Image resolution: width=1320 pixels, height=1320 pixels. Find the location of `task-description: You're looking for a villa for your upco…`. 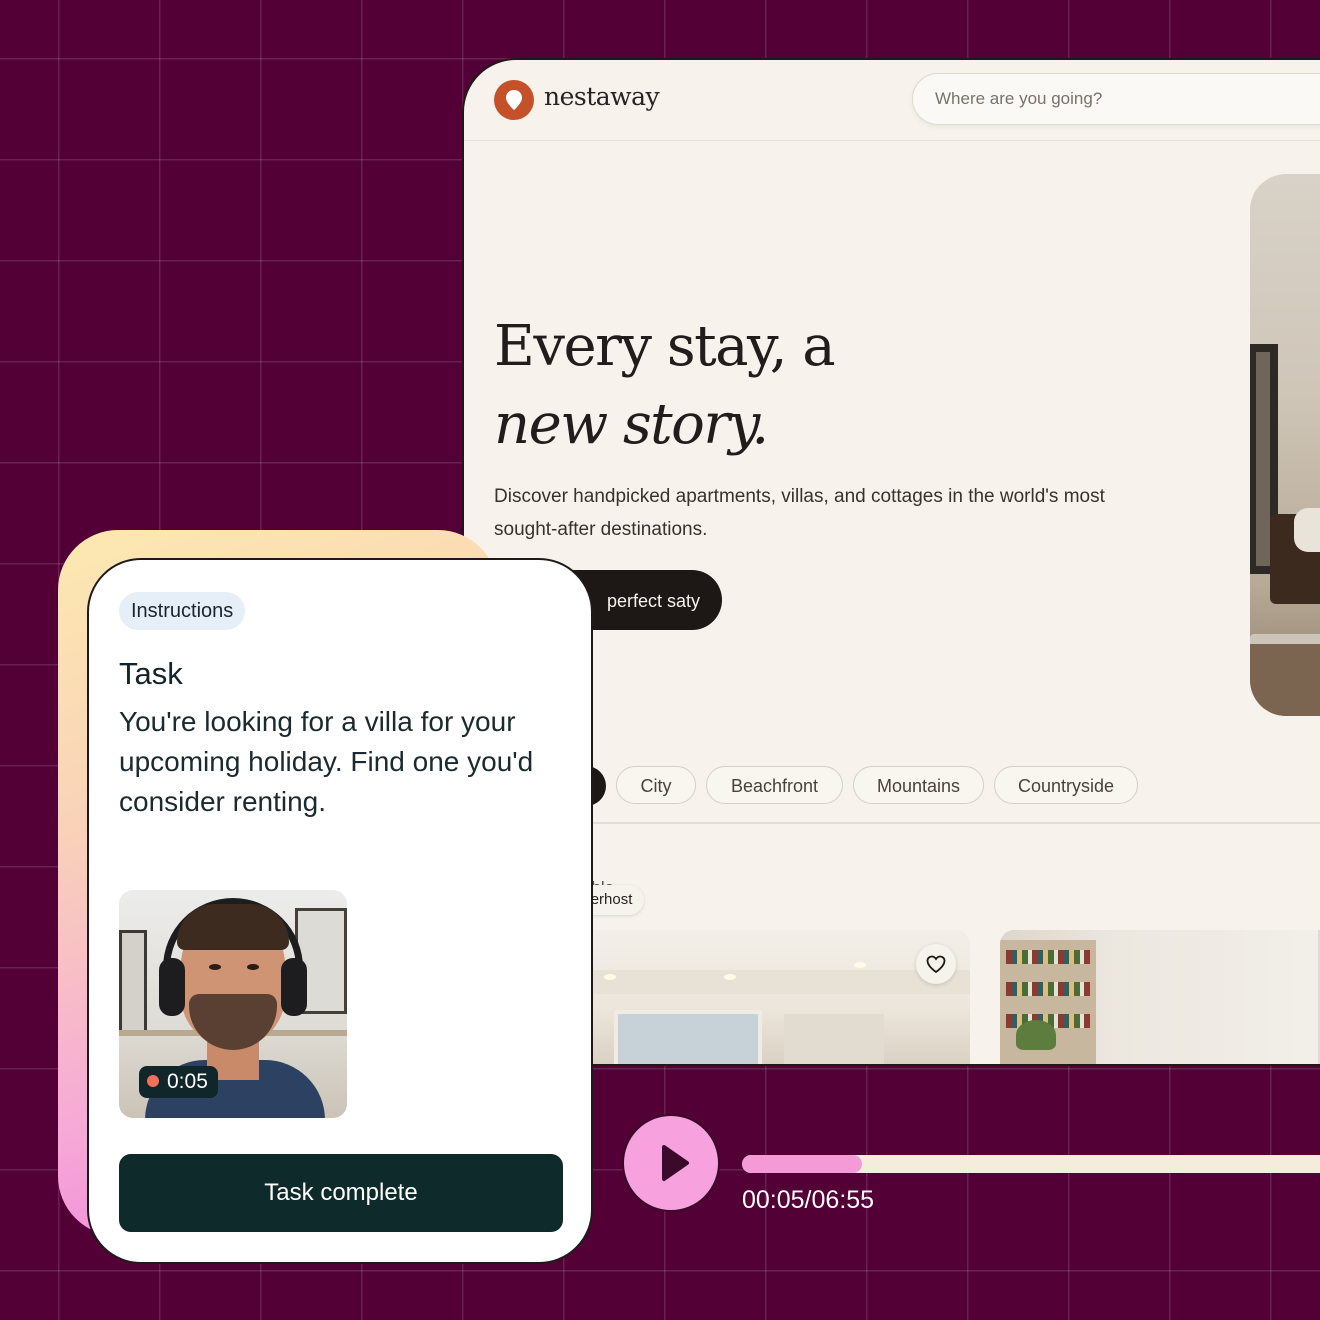

task-description: You're looking for a villa for your upco… is located at coordinates (326, 761).